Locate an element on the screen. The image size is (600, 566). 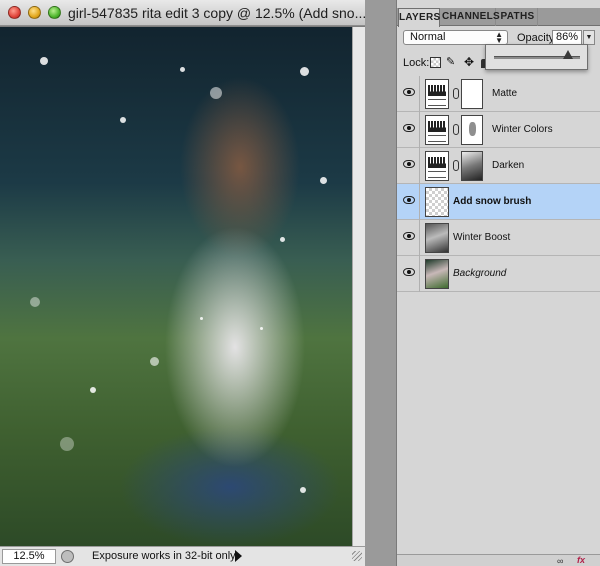
vertical-scrollbar is located at coordinates (358, 286).